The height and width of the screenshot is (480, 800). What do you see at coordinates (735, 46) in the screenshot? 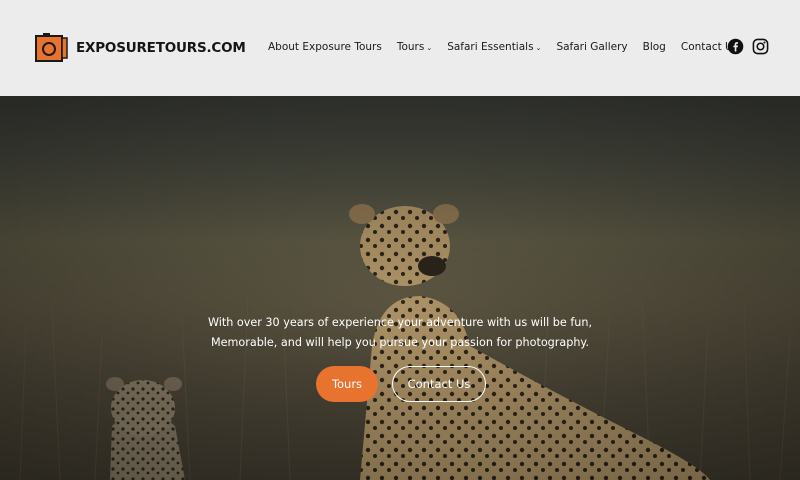
I see `facebook-icon` at bounding box center [735, 46].